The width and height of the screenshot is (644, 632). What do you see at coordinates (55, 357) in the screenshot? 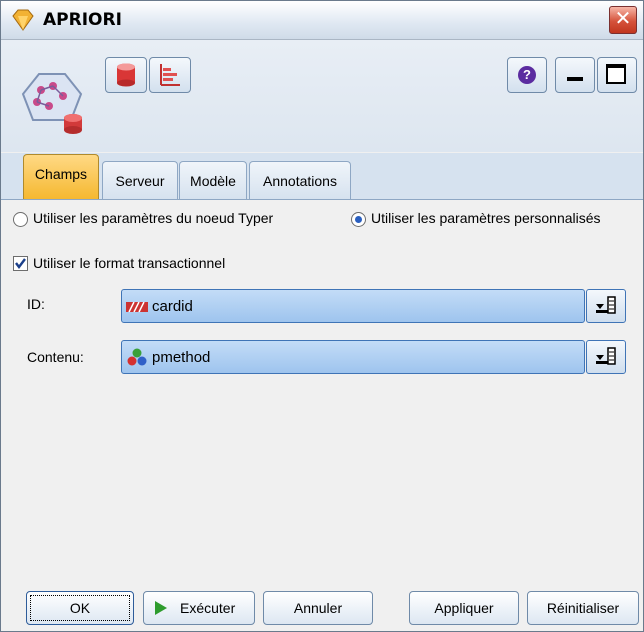
I see `content-label: Contenu:` at bounding box center [55, 357].